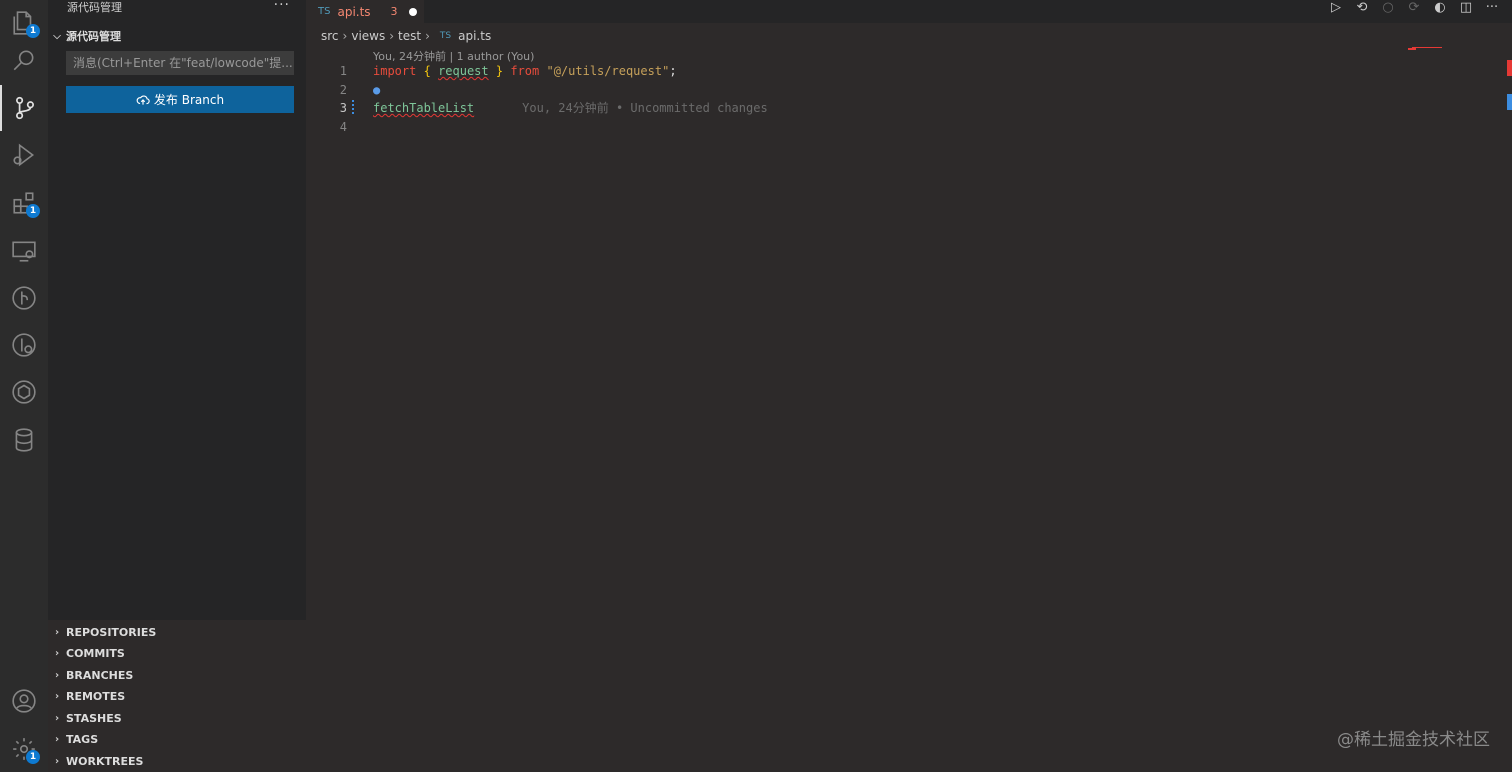 Image resolution: width=1512 pixels, height=772 pixels. Describe the element at coordinates (1440, 8) in the screenshot. I see `gitlens-inspect-icon: ◐` at that location.